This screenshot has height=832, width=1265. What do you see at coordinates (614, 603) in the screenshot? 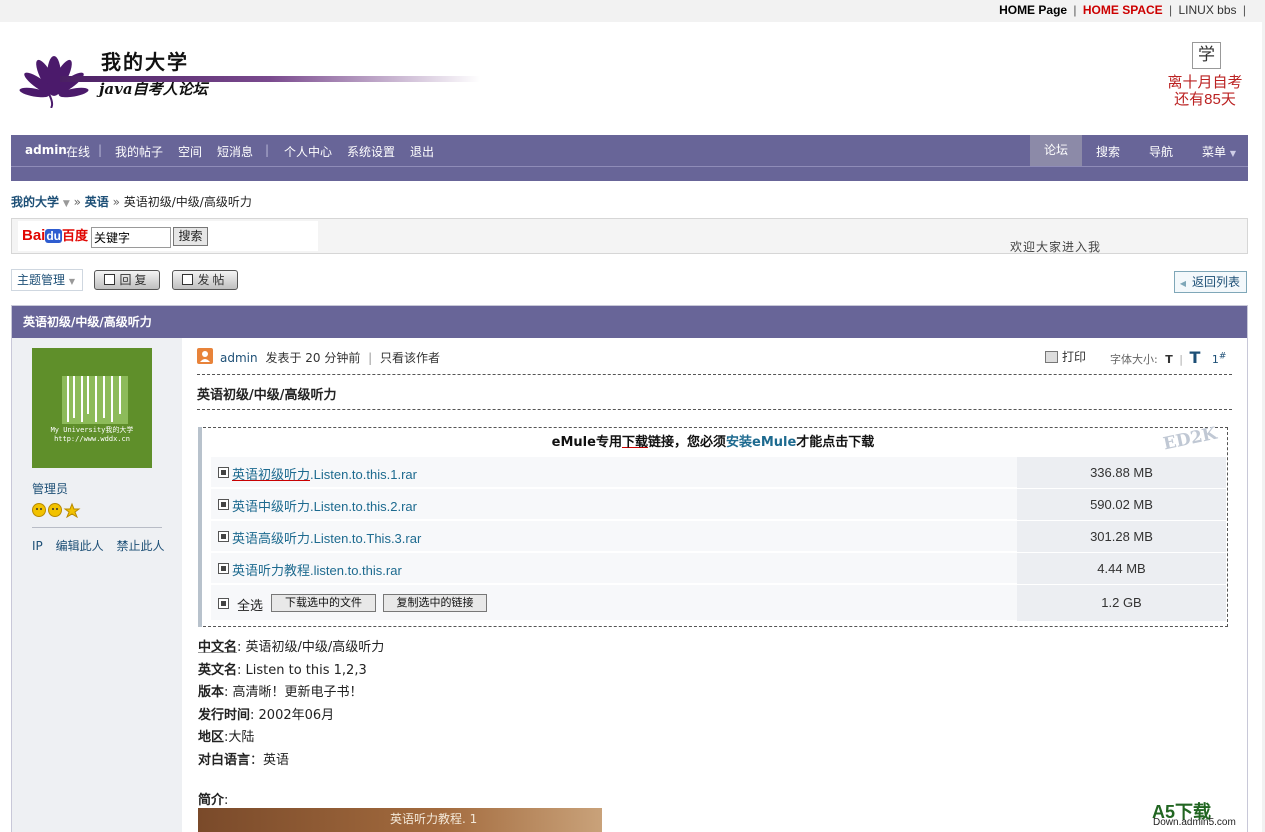
I see `select-all-row: 全选 下载选中的文件 复制选中的链接` at bounding box center [614, 603].